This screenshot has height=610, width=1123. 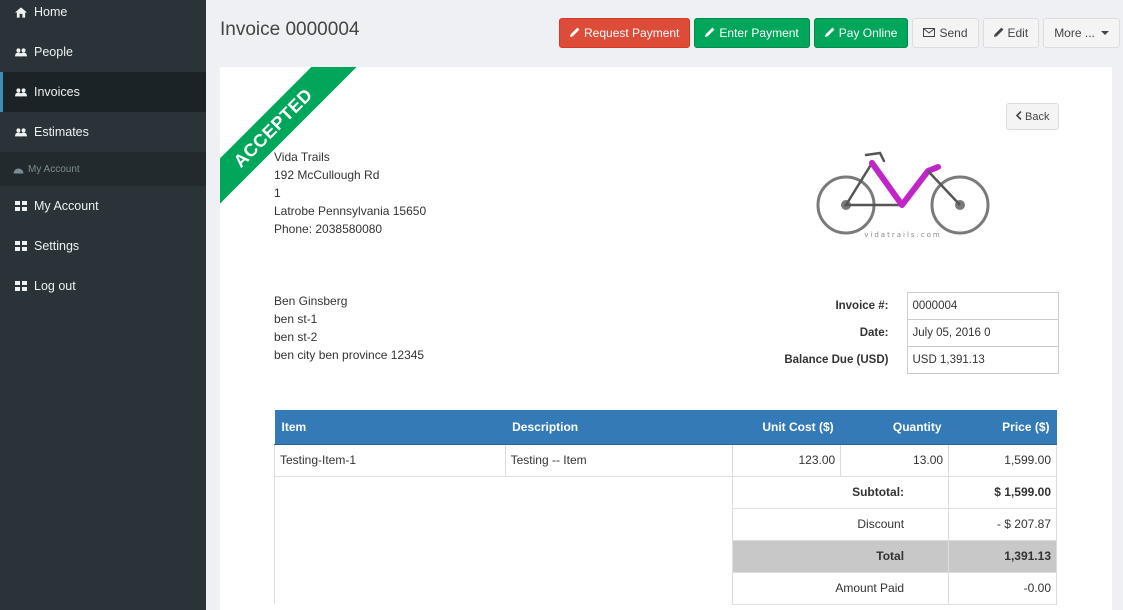 I want to click on request-payment-button: Request Payment, so click(x=625, y=33).